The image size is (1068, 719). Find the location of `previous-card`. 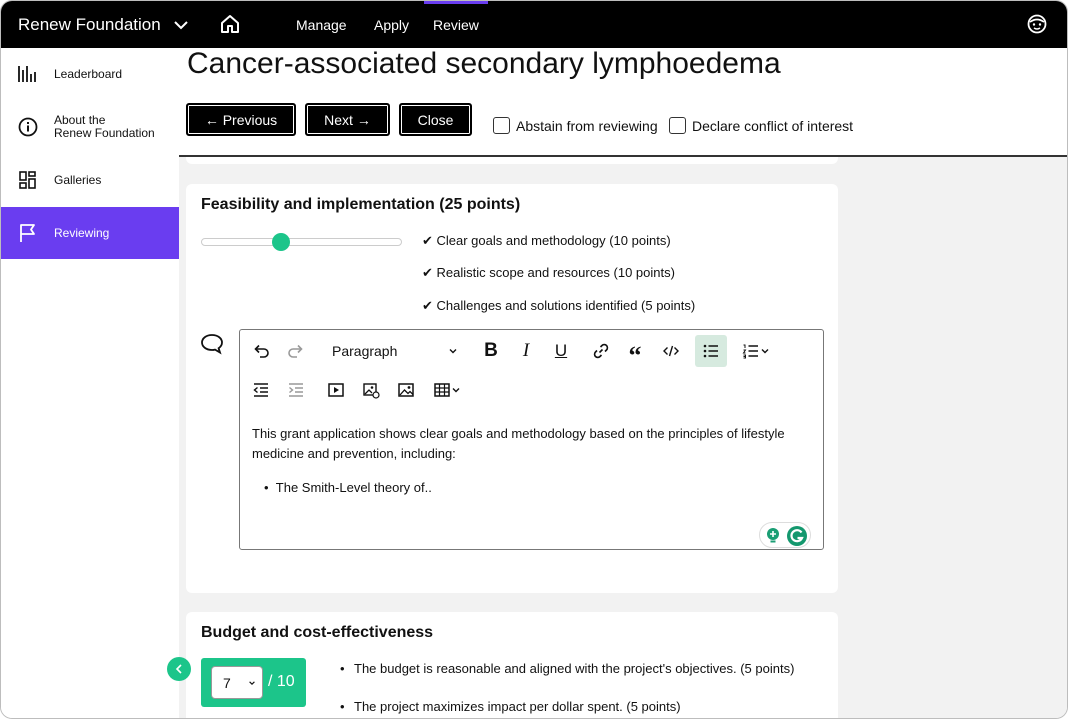

previous-card is located at coordinates (512, 160).